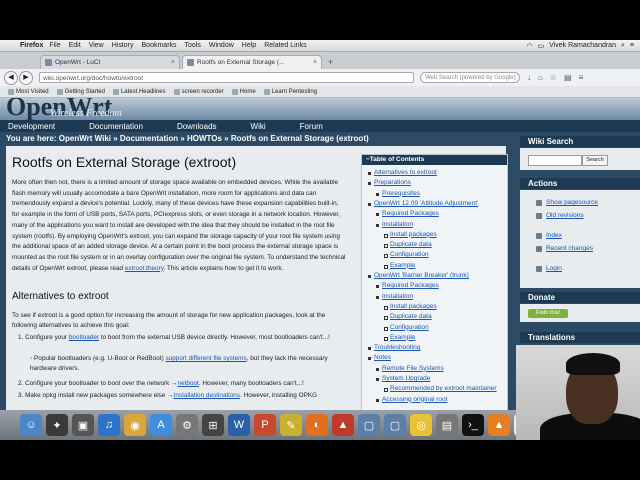 This screenshot has width=640, height=480. Describe the element at coordinates (317, 425) in the screenshot. I see `firefox-icon: ◐` at that location.